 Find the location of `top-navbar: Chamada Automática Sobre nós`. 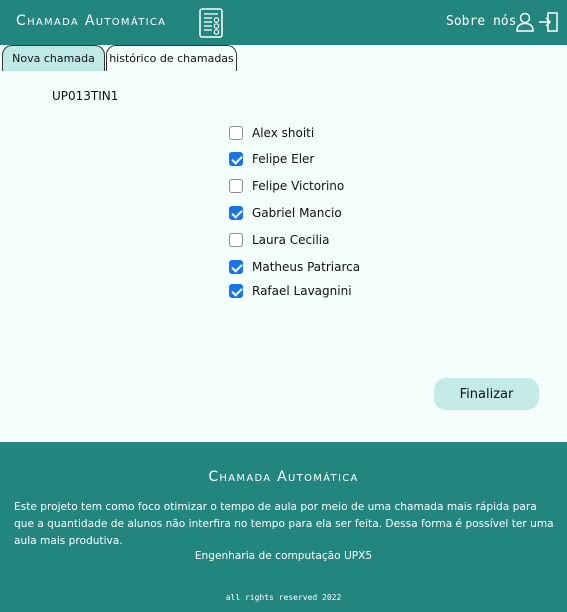

top-navbar: Chamada Automática Sobre nós is located at coordinates (283, 22).